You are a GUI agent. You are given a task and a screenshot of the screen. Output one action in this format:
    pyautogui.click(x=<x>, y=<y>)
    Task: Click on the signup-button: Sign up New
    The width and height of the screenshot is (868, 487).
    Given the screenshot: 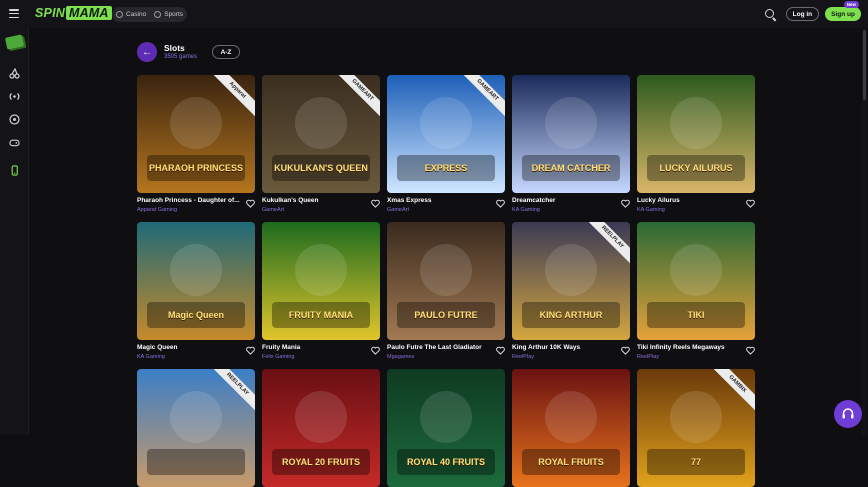 What is the action you would take?
    pyautogui.click(x=843, y=11)
    